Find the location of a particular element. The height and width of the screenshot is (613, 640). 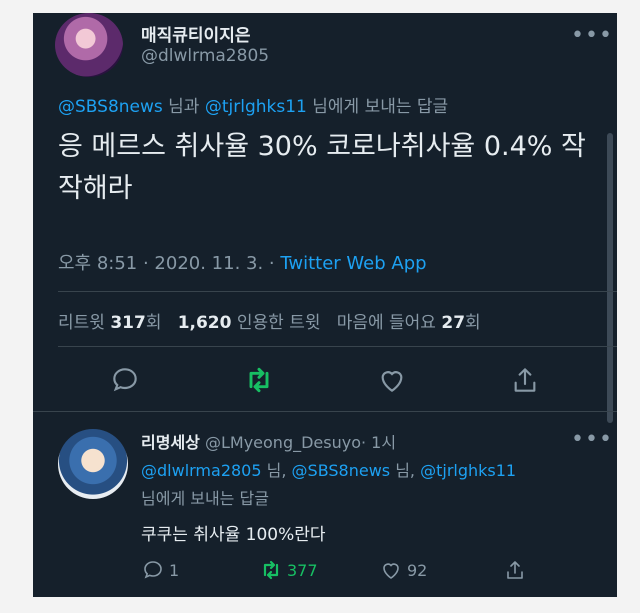

tweet-stats: 리트윗 317회 1,620 인용한 트윗 마음에 들어요 27회 is located at coordinates (269, 320).